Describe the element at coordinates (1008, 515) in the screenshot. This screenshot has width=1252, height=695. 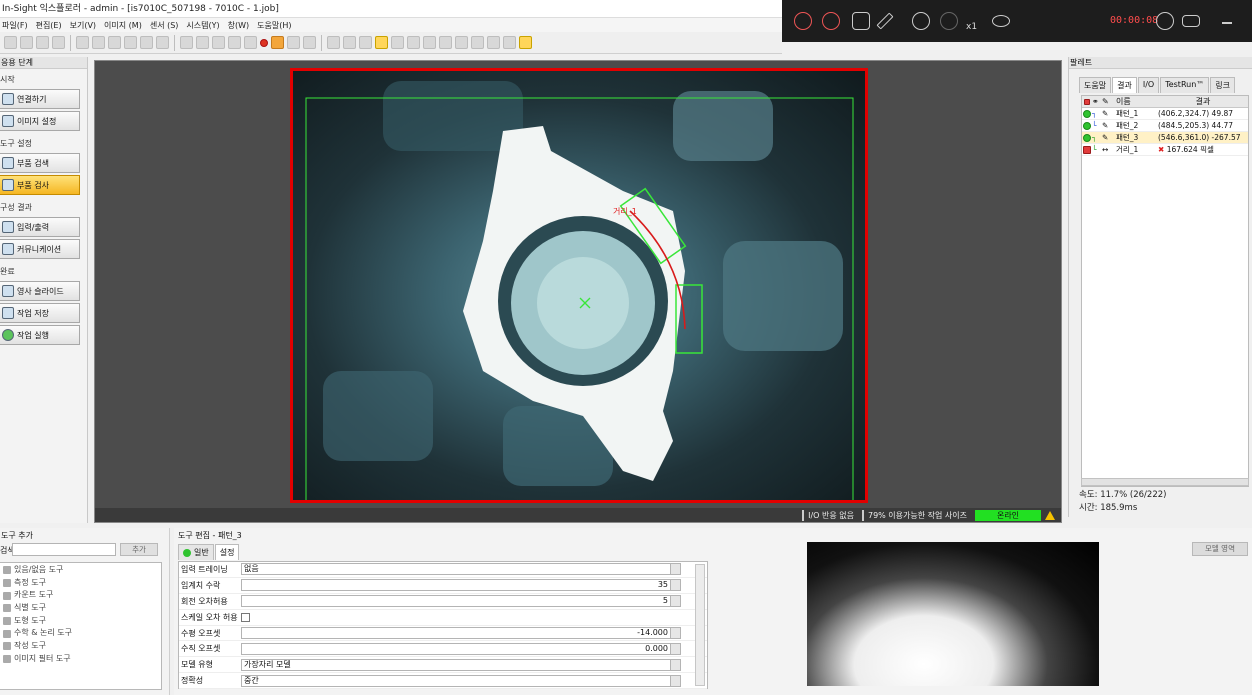
I see `online-status: 온라인` at that location.